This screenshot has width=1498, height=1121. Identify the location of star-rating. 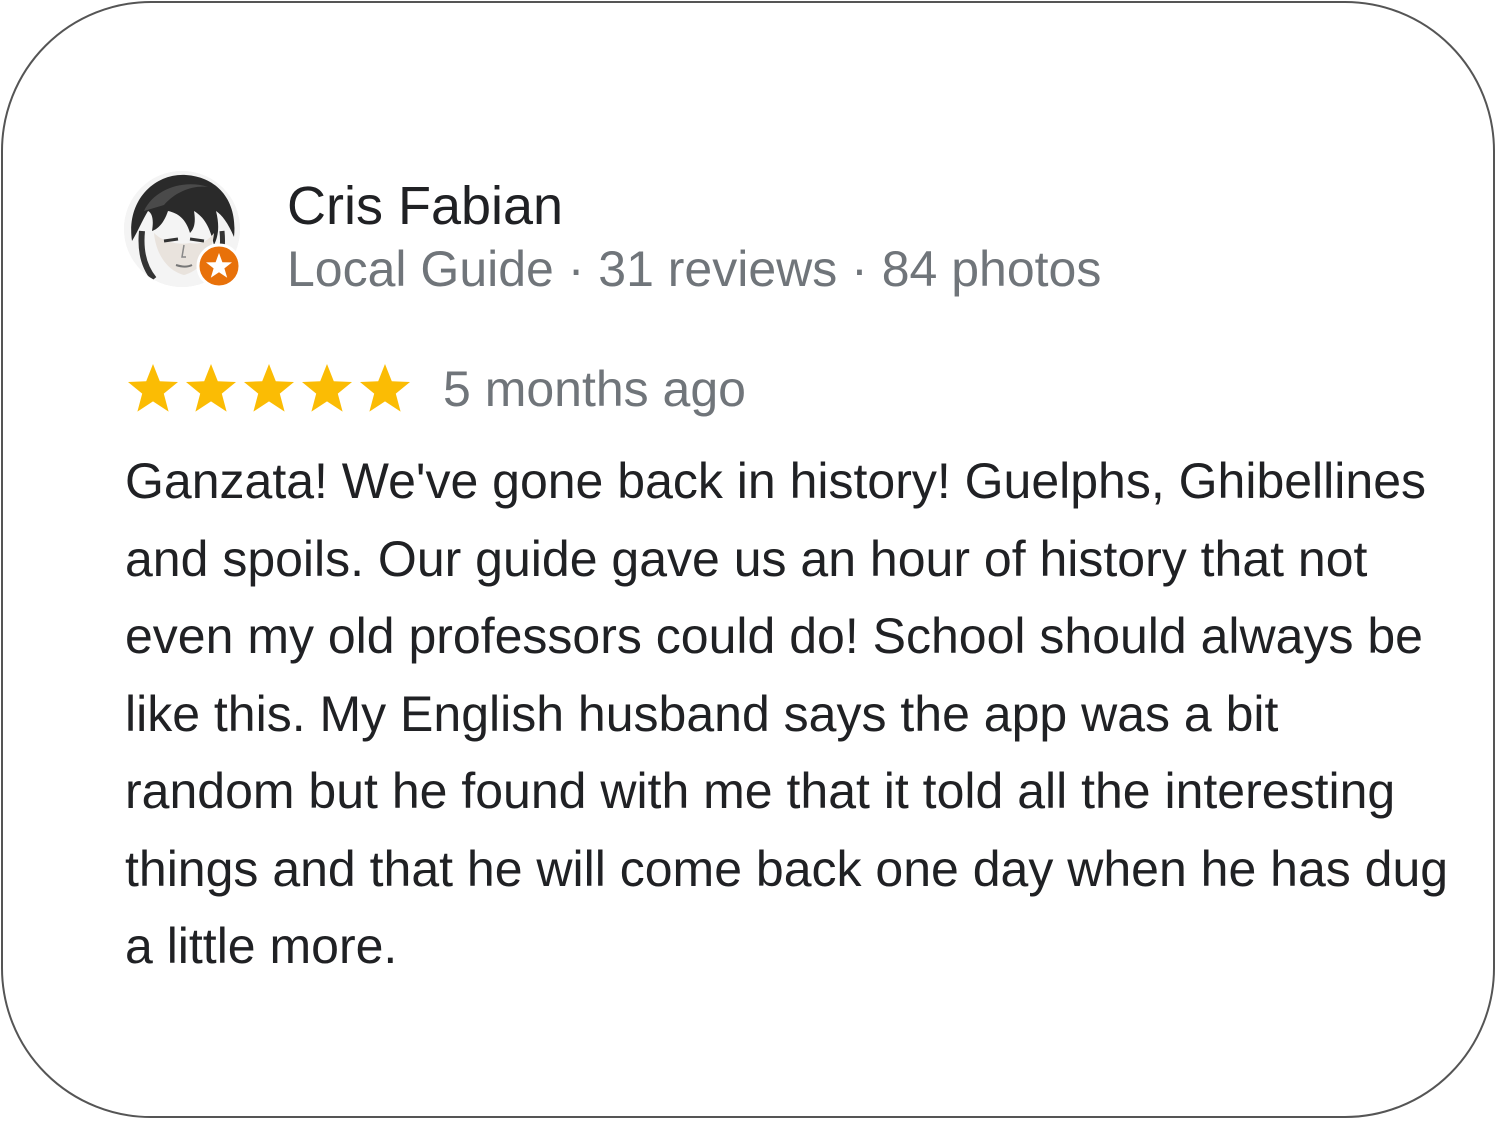
(269, 389).